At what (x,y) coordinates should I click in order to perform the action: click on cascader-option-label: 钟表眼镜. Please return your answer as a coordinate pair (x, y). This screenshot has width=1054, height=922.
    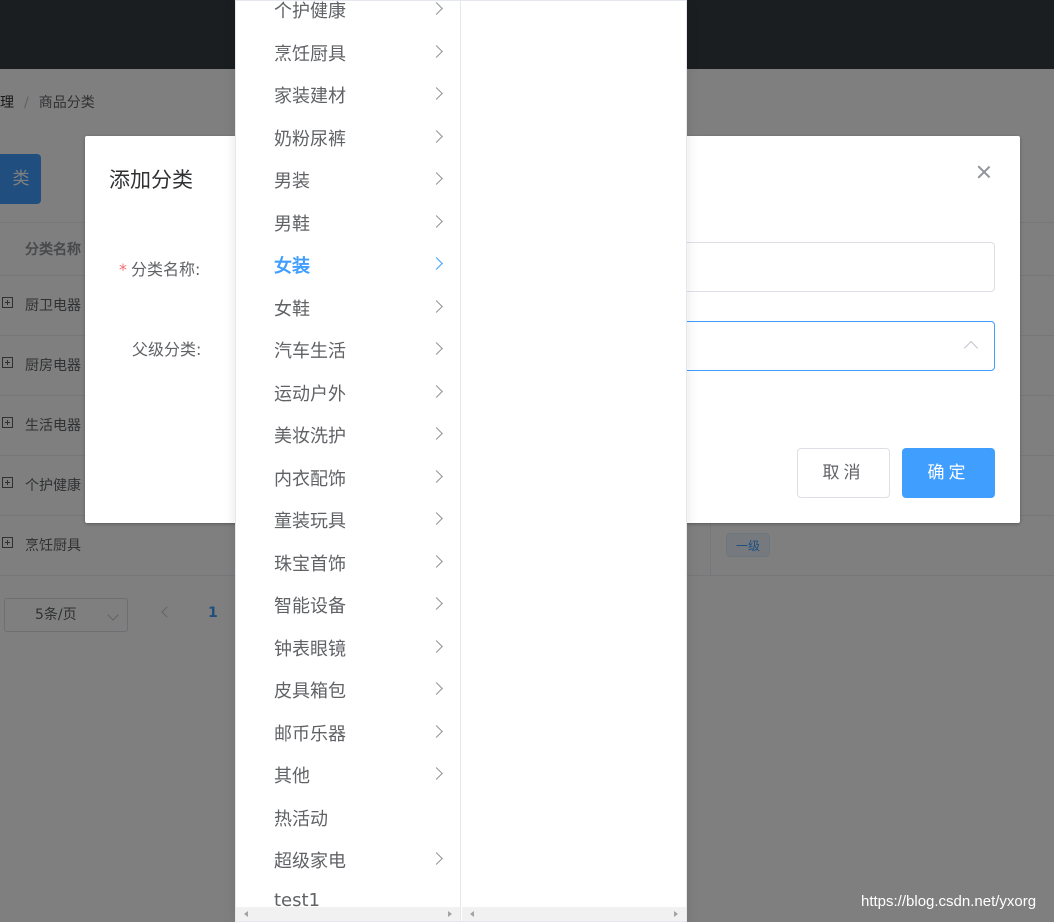
    Looking at the image, I should click on (310, 649).